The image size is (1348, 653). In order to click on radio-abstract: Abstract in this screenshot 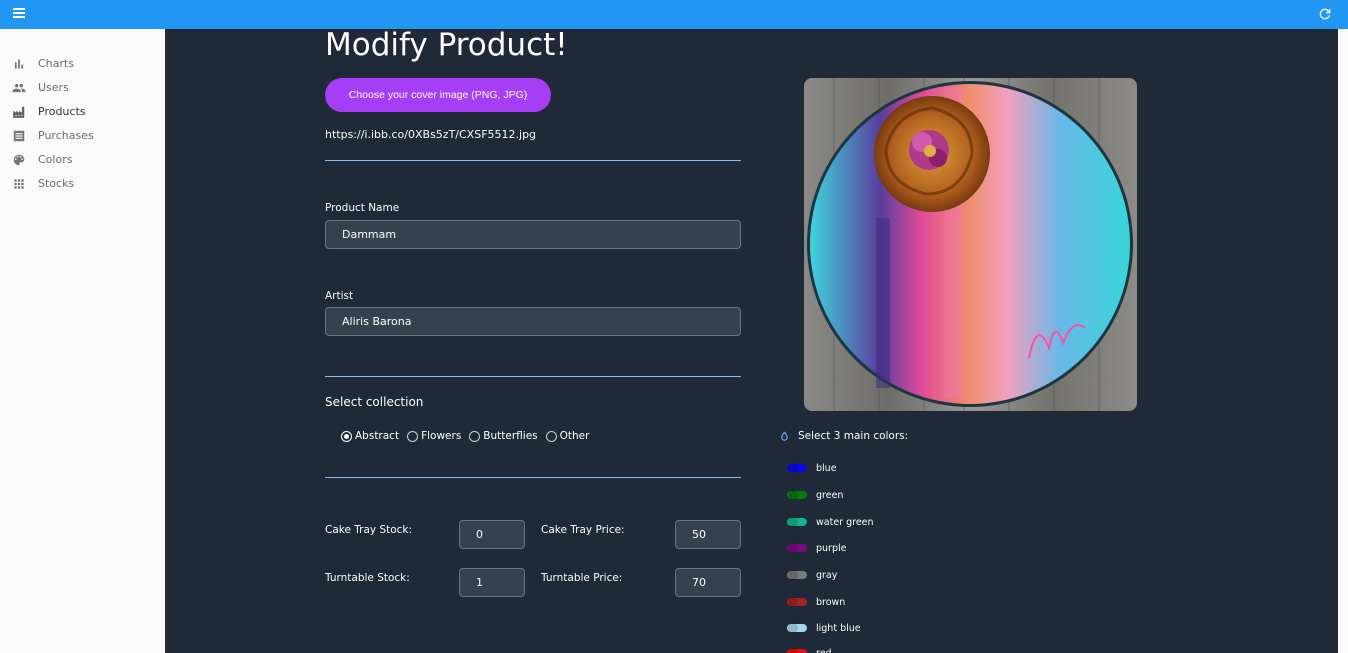, I will do `click(370, 436)`.